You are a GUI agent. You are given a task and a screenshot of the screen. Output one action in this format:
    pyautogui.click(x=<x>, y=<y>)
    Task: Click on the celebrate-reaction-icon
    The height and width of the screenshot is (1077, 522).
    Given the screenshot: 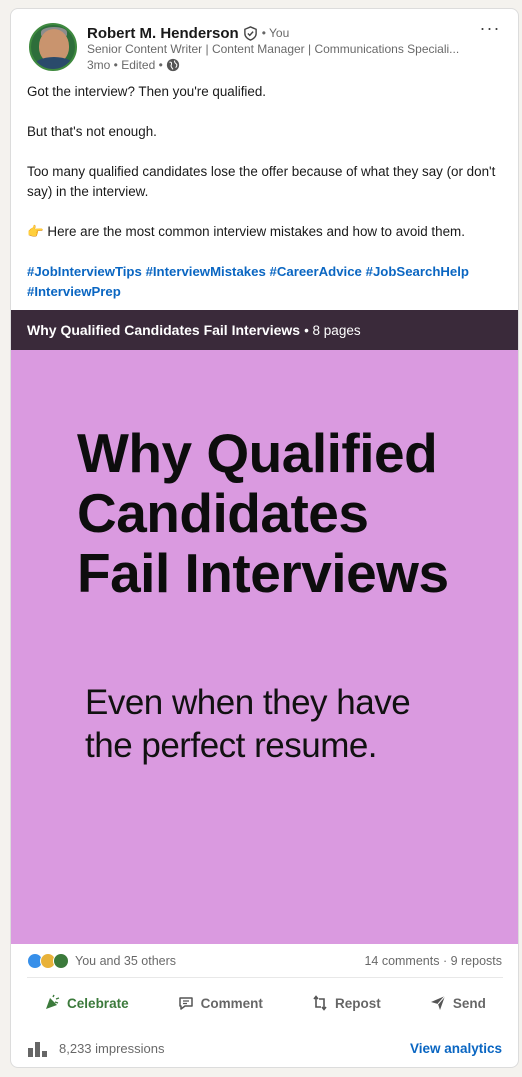 What is the action you would take?
    pyautogui.click(x=61, y=961)
    